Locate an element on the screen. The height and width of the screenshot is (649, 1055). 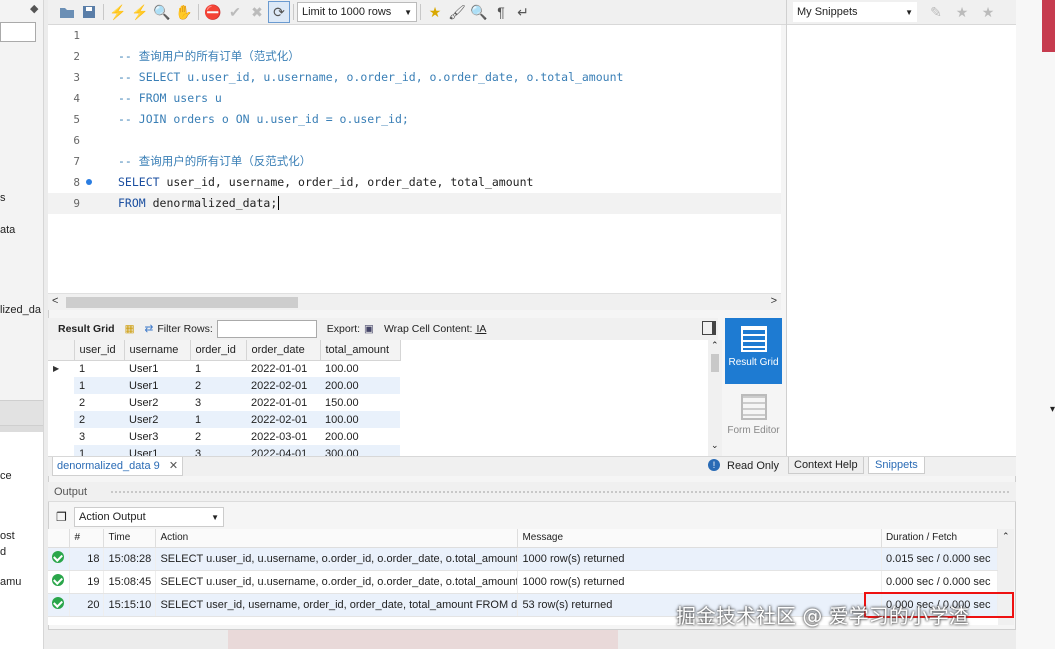
column-header: # is located at coordinates (87, 538).